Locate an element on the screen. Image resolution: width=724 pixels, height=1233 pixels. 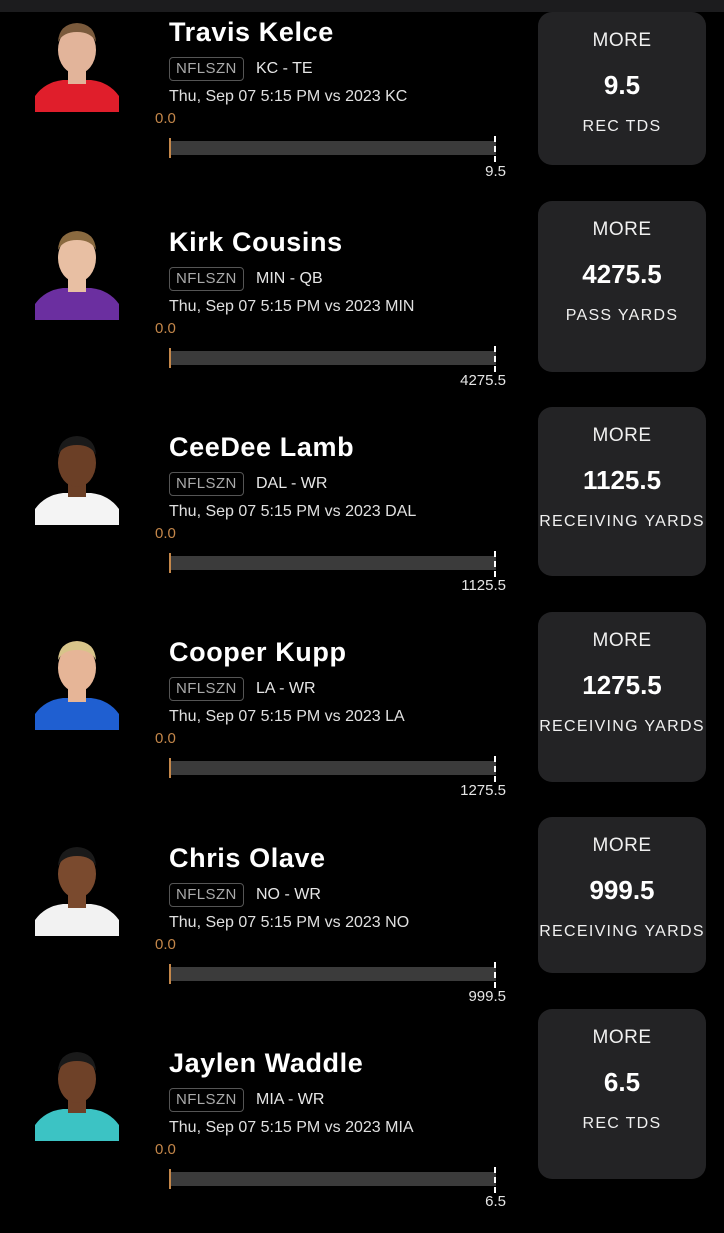
line-max-label: 6.5 is located at coordinates (495, 1201).